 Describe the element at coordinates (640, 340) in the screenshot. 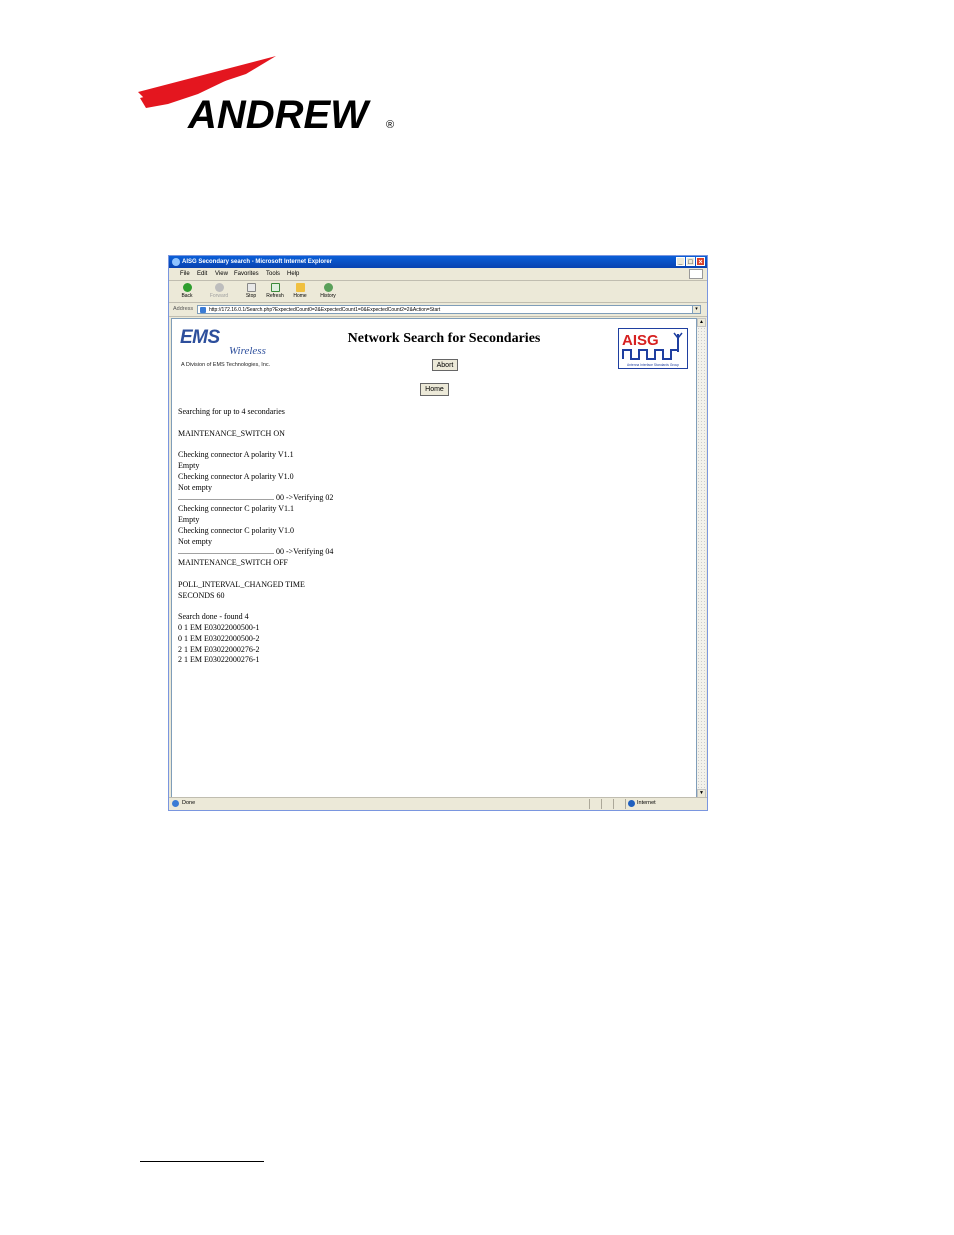

I see `svg-text: AISG` at that location.